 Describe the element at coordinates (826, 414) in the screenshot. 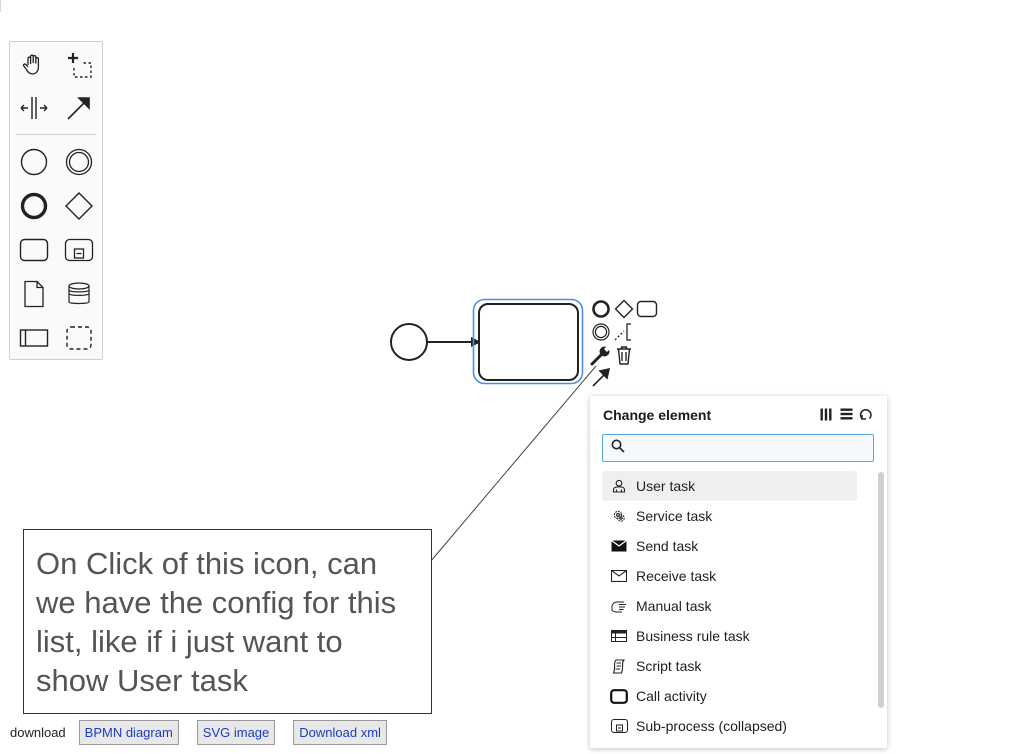

I see `parallel-multi-instance-icon` at that location.